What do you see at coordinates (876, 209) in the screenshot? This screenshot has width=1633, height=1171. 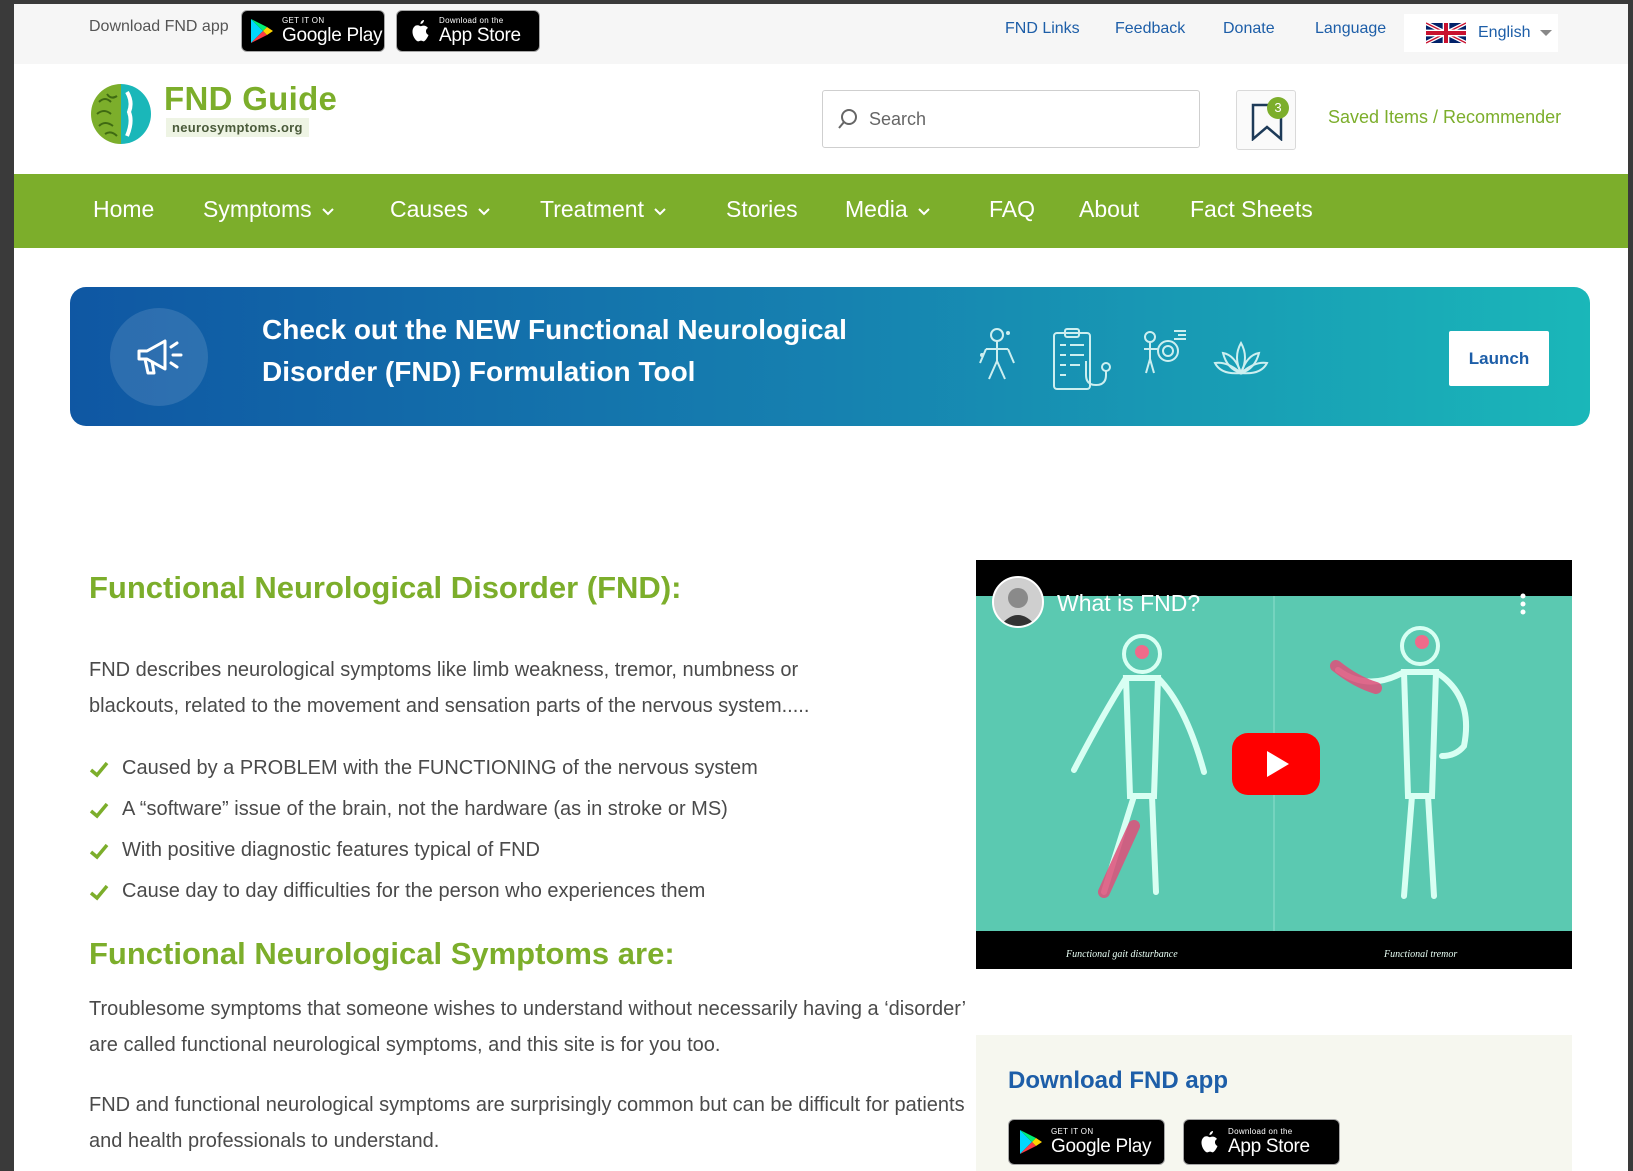 I see `nav-media-label: Media` at bounding box center [876, 209].